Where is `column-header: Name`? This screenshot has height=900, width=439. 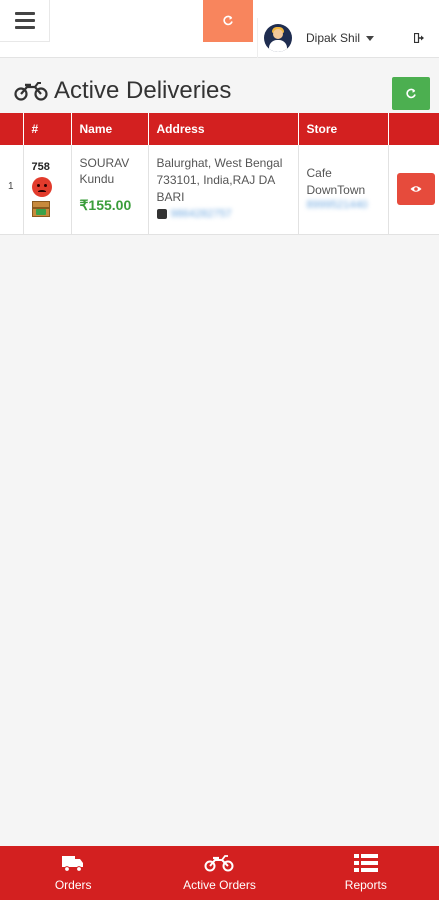
column-header: Name is located at coordinates (110, 129).